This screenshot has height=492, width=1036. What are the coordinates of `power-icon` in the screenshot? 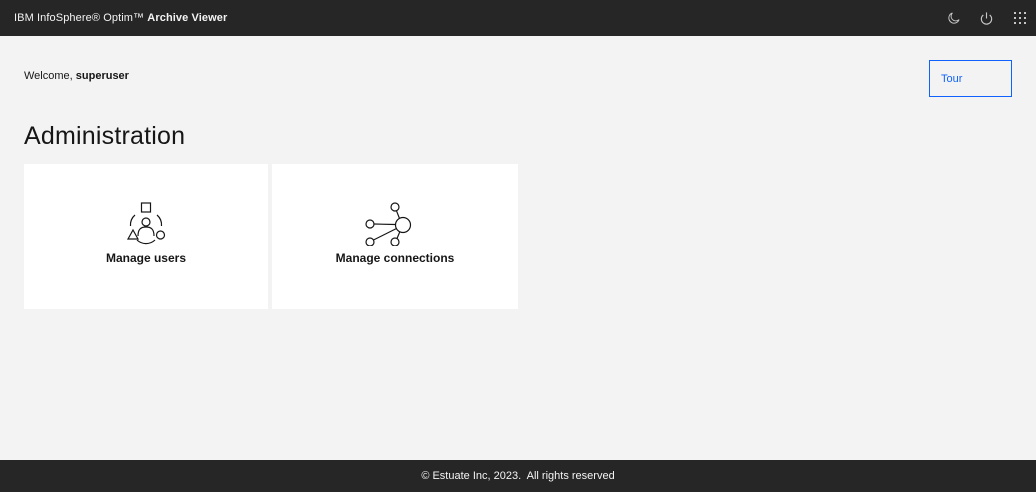 It's located at (986, 18).